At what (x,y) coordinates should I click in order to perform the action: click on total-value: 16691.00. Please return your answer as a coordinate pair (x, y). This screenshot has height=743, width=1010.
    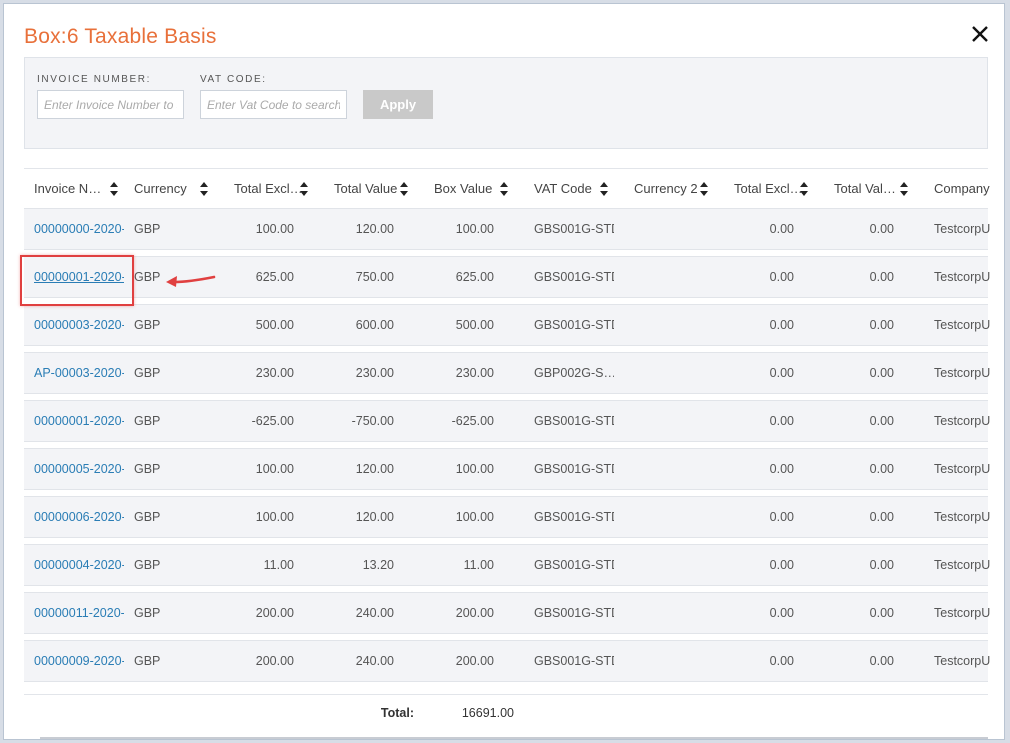
    Looking at the image, I should click on (487, 713).